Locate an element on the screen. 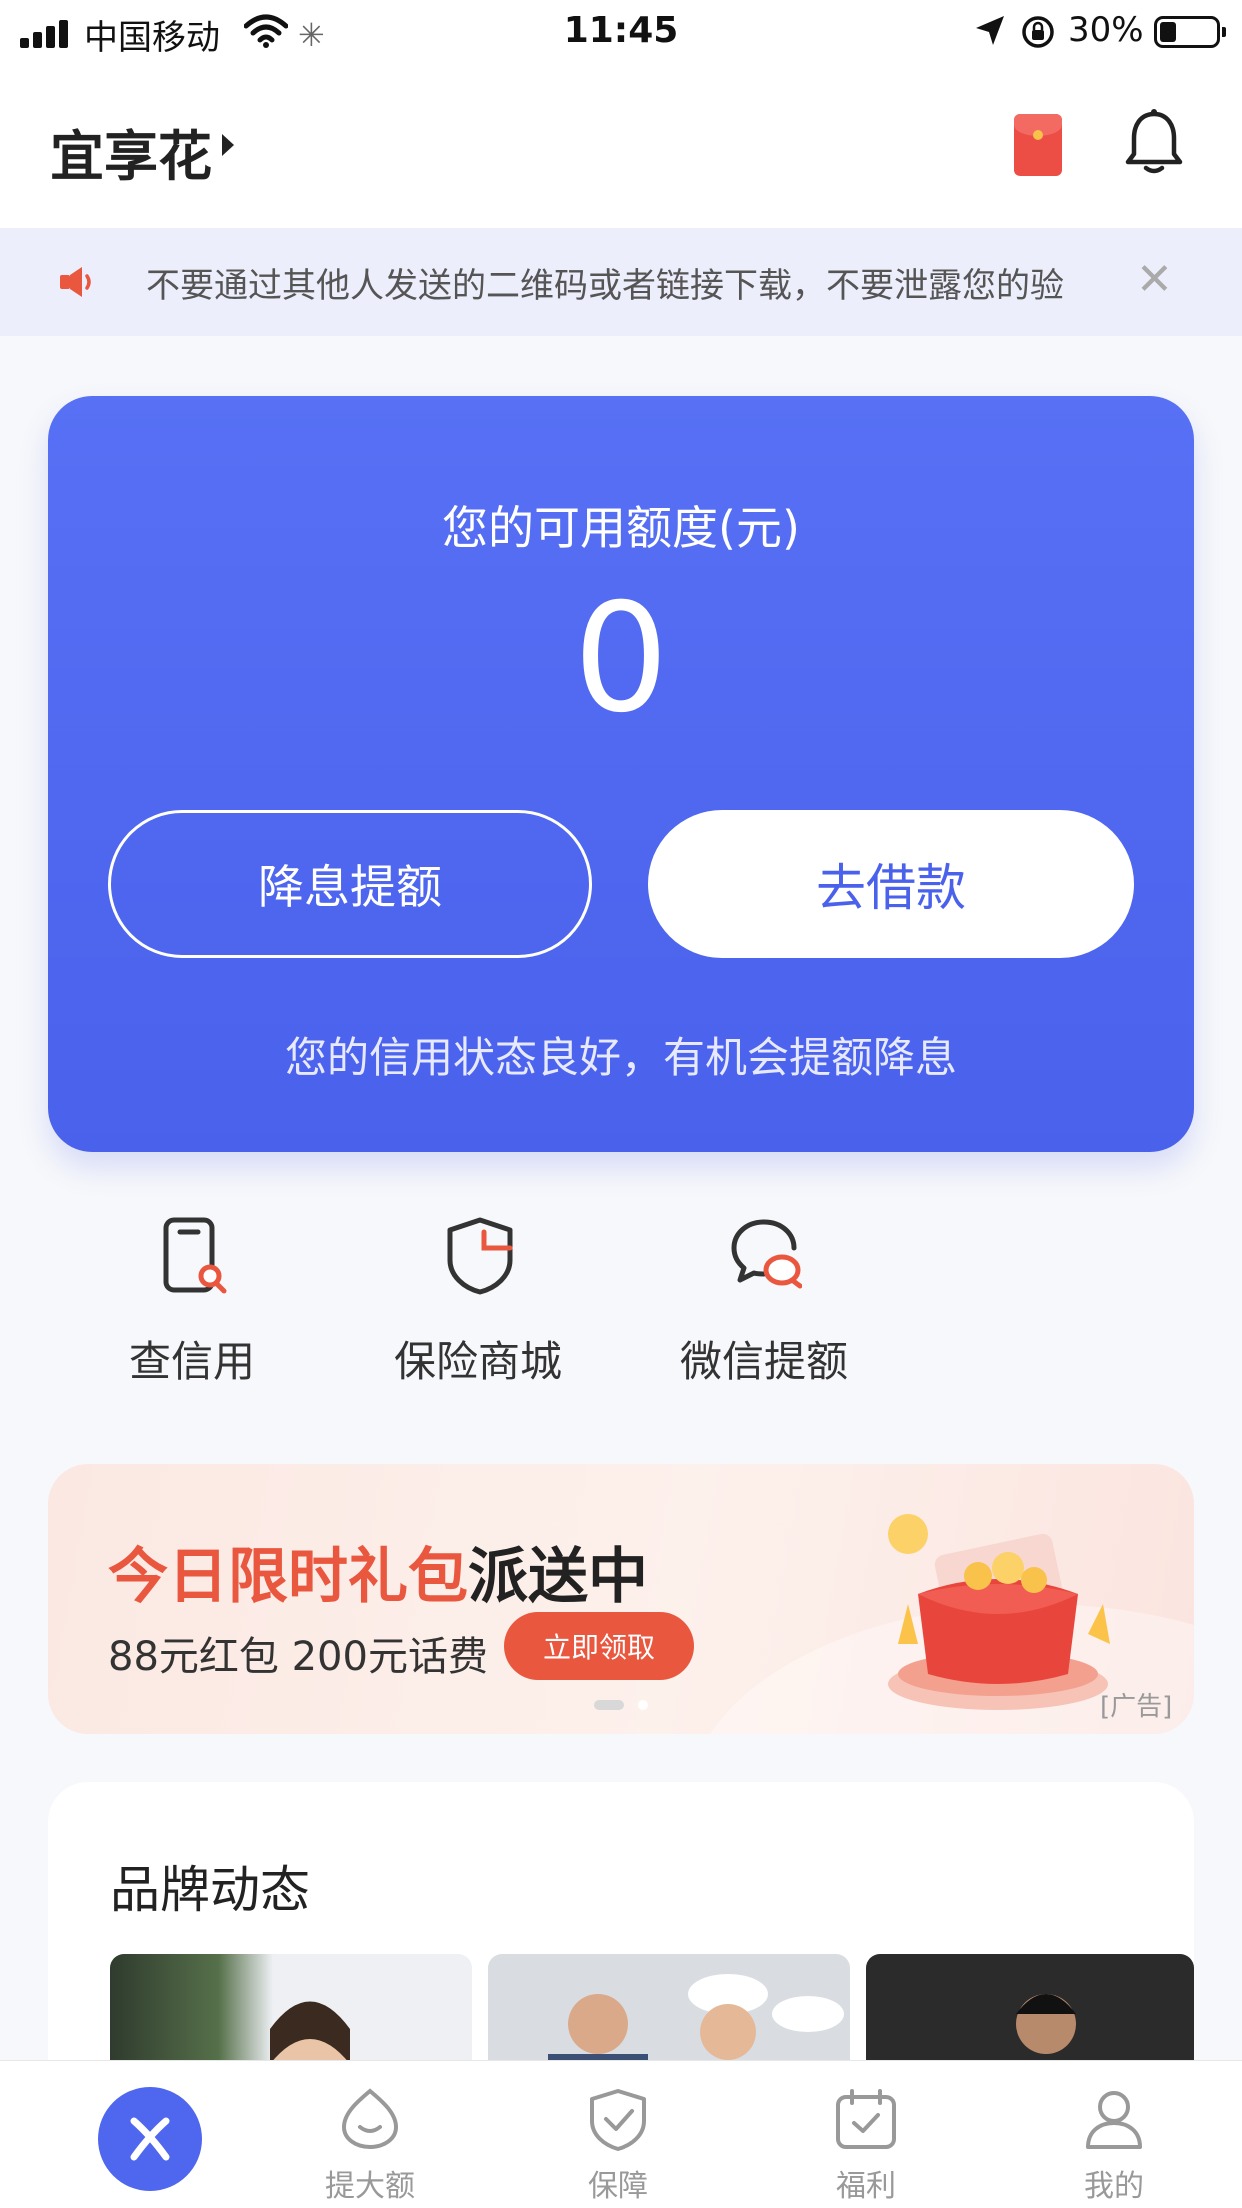 The width and height of the screenshot is (1242, 2208). app-header: 宜享花 is located at coordinates (621, 145).